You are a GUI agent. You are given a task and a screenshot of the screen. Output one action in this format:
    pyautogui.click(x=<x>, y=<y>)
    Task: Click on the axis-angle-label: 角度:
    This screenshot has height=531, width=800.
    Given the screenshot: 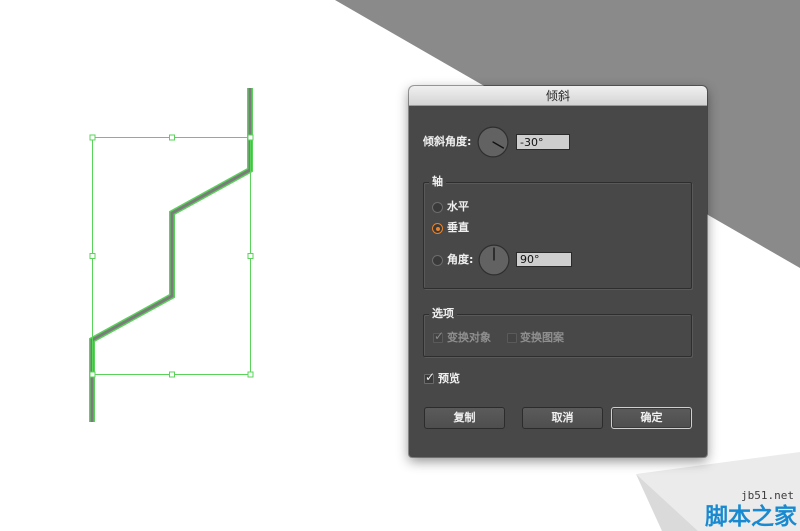 What is the action you would take?
    pyautogui.click(x=460, y=259)
    